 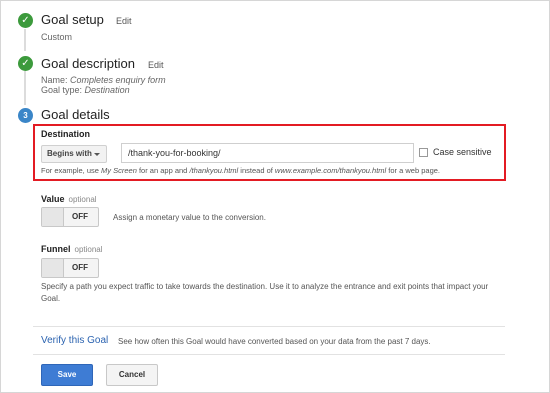 What do you see at coordinates (267, 153) in the screenshot?
I see `destination-input: /thank-you-for-booking/` at bounding box center [267, 153].